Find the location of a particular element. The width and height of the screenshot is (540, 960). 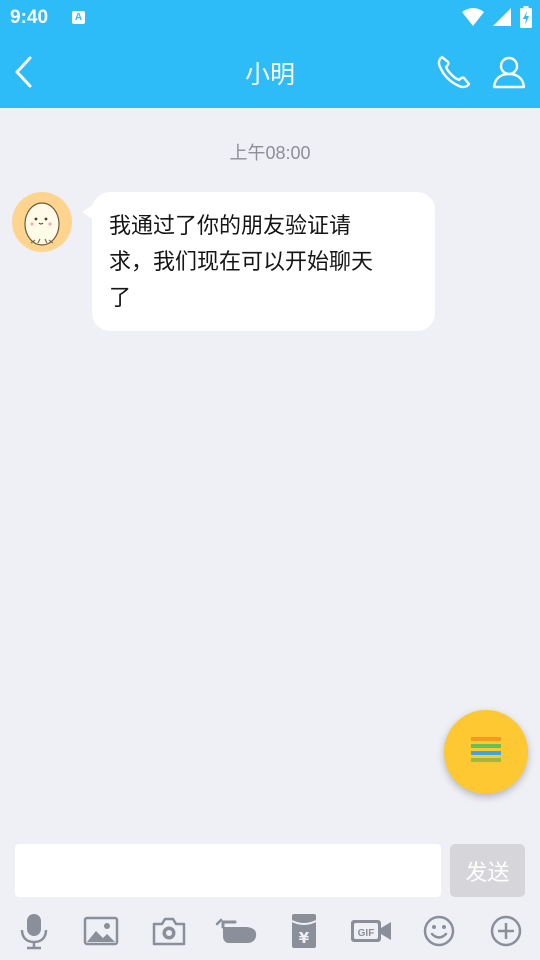

call-button is located at coordinates (454, 72).